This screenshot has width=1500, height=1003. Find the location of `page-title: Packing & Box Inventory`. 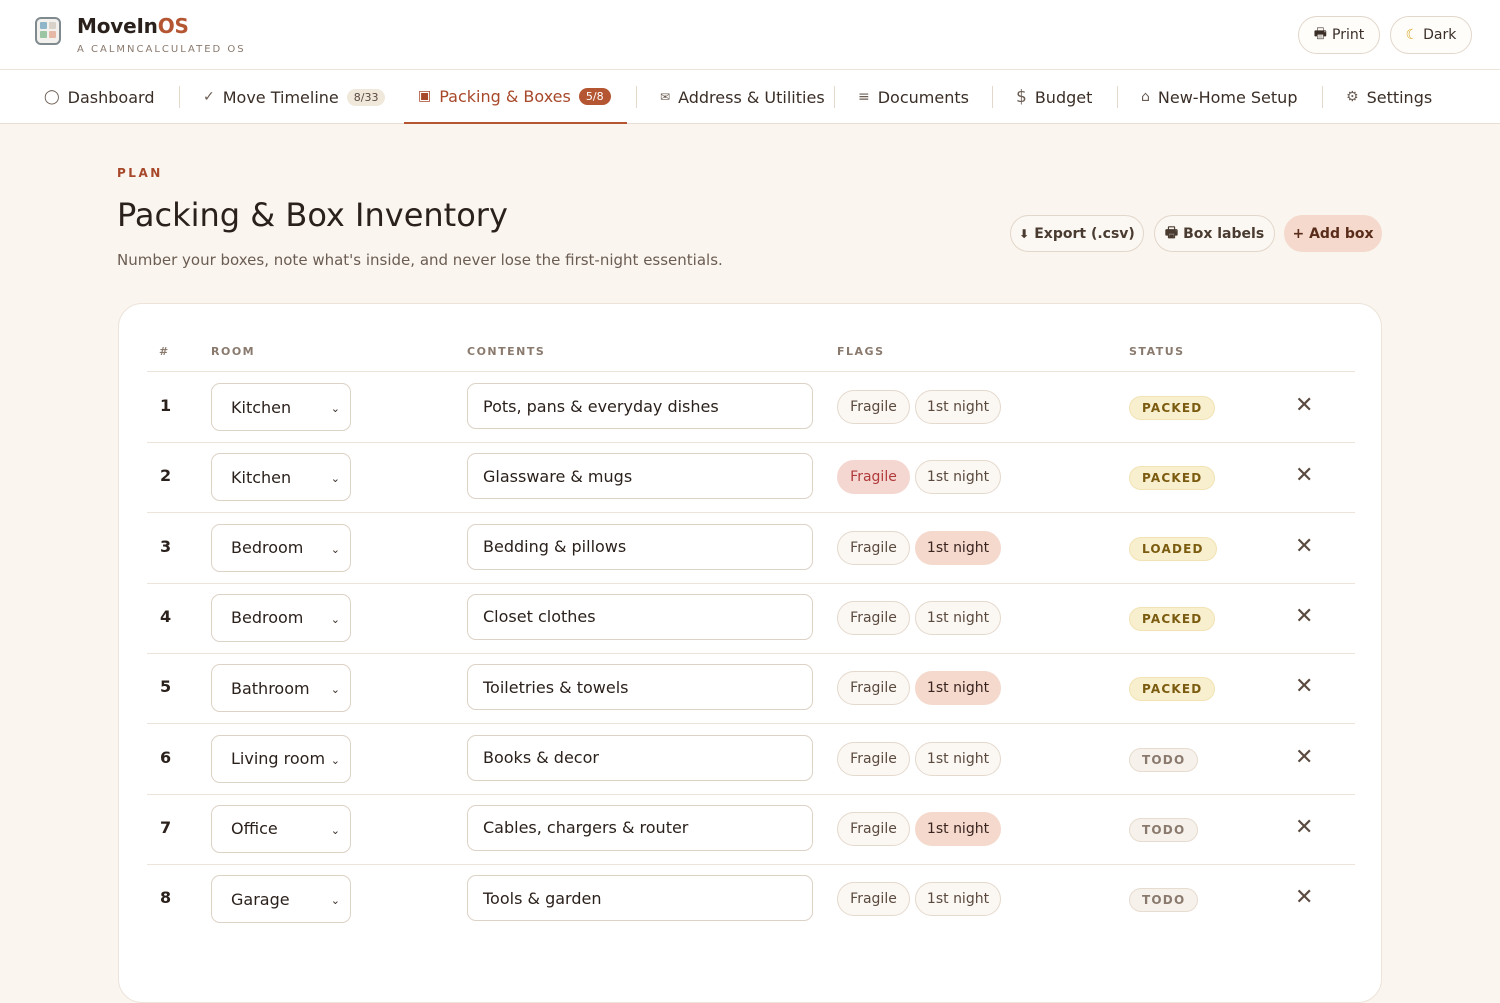

page-title: Packing & Box Inventory is located at coordinates (312, 215).